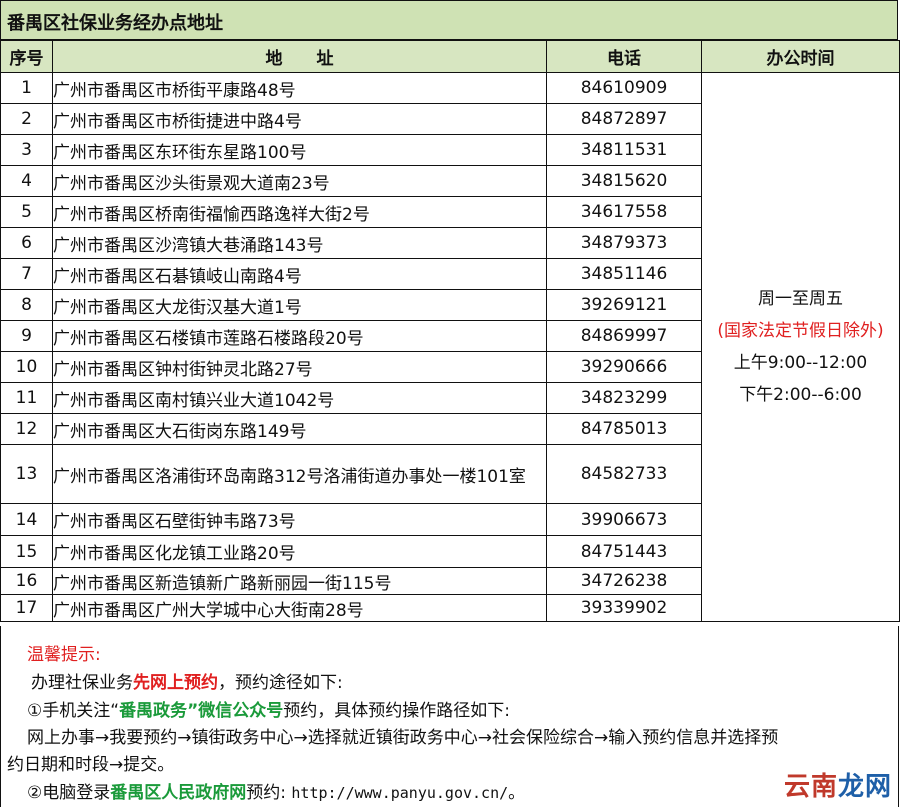  What do you see at coordinates (624, 212) in the screenshot?
I see `row-phone: 34617558` at bounding box center [624, 212].